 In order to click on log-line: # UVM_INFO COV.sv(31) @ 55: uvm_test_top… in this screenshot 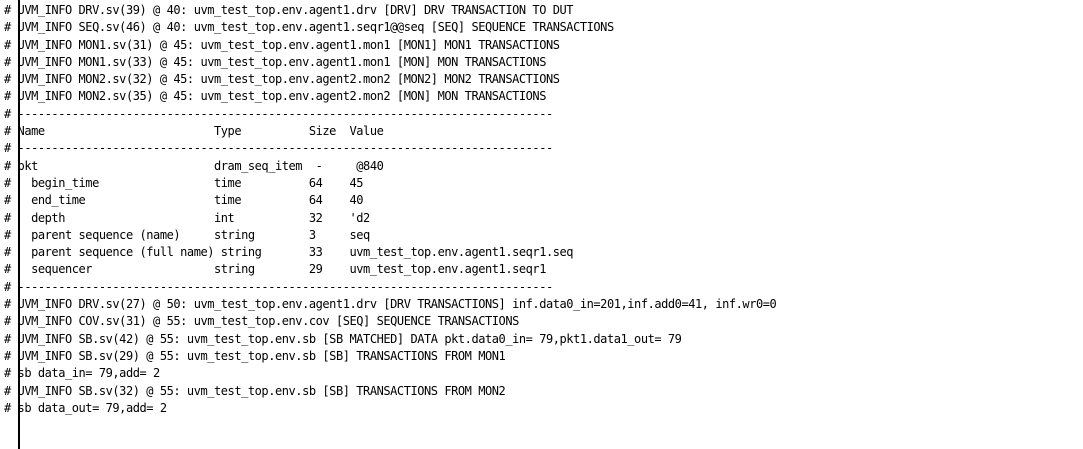, I will do `click(261, 321)`.